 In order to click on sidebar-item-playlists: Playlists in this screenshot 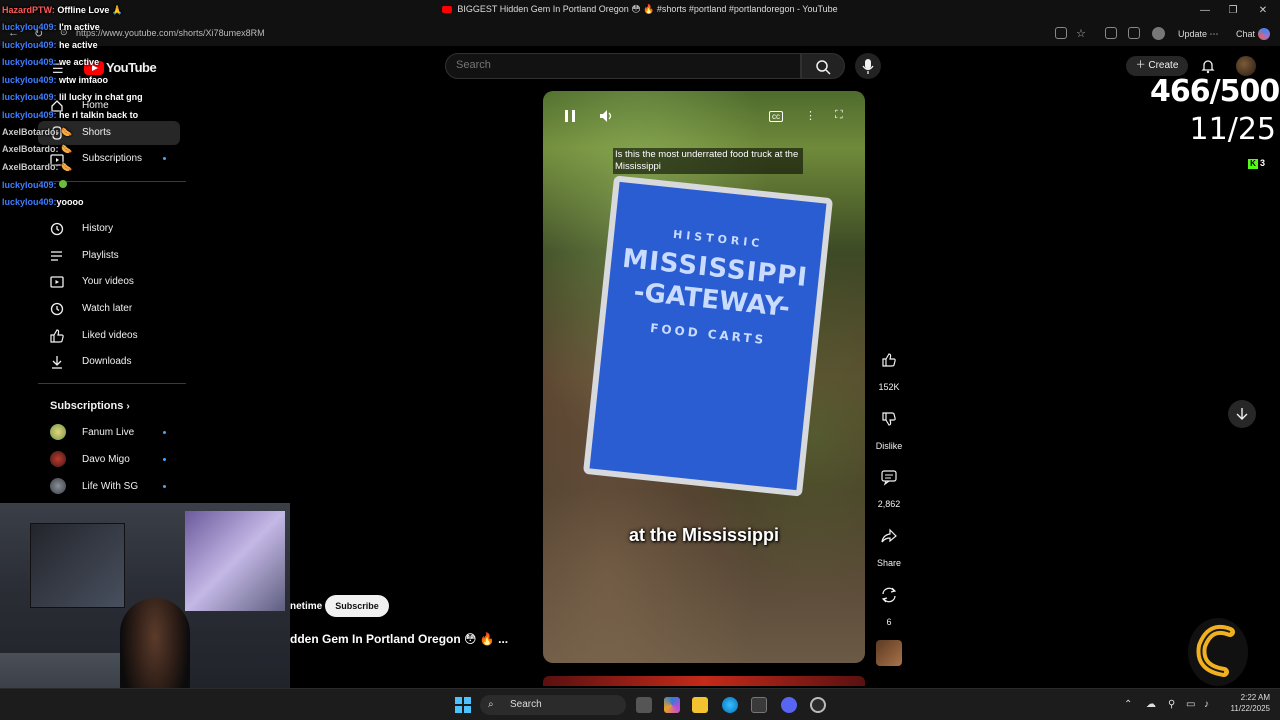, I will do `click(109, 256)`.